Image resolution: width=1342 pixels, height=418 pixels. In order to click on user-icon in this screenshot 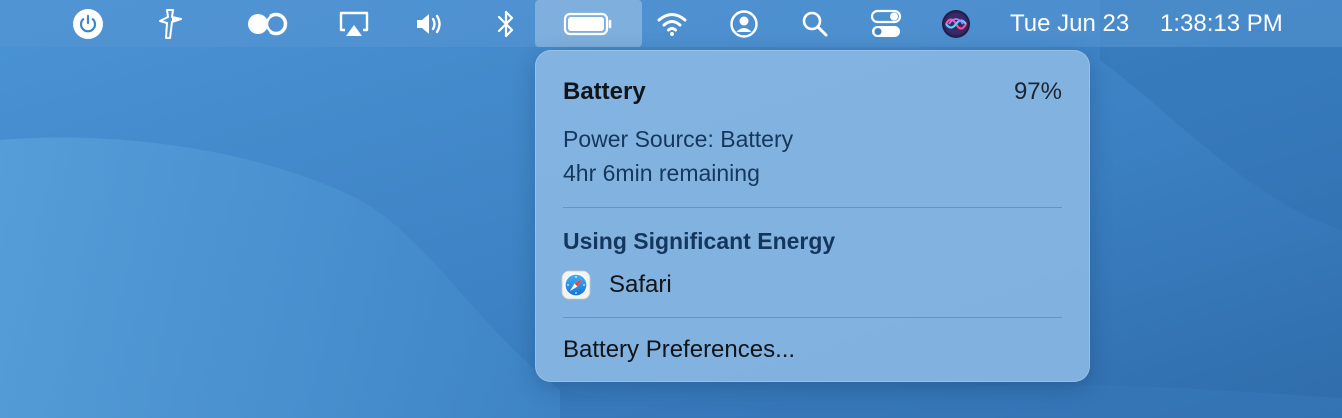, I will do `click(744, 23)`.